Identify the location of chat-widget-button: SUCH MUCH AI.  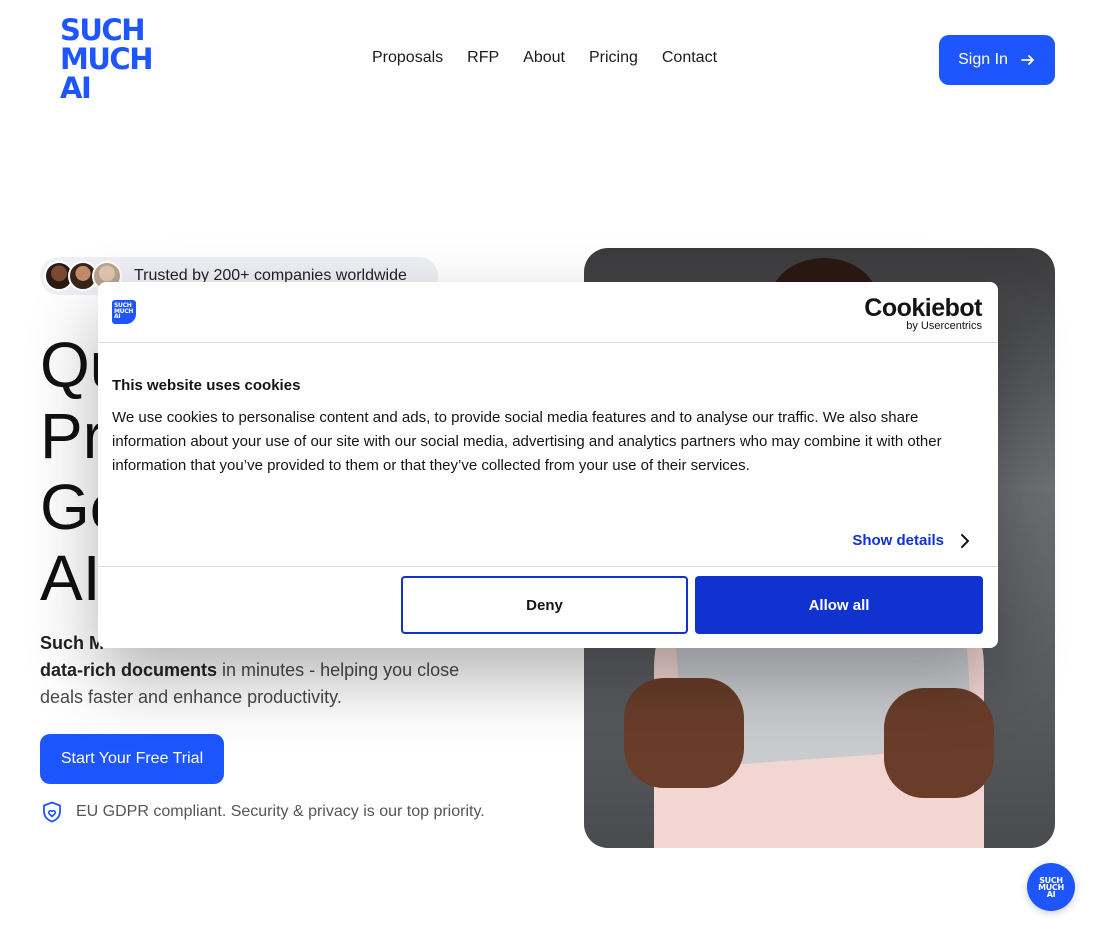
(1051, 887).